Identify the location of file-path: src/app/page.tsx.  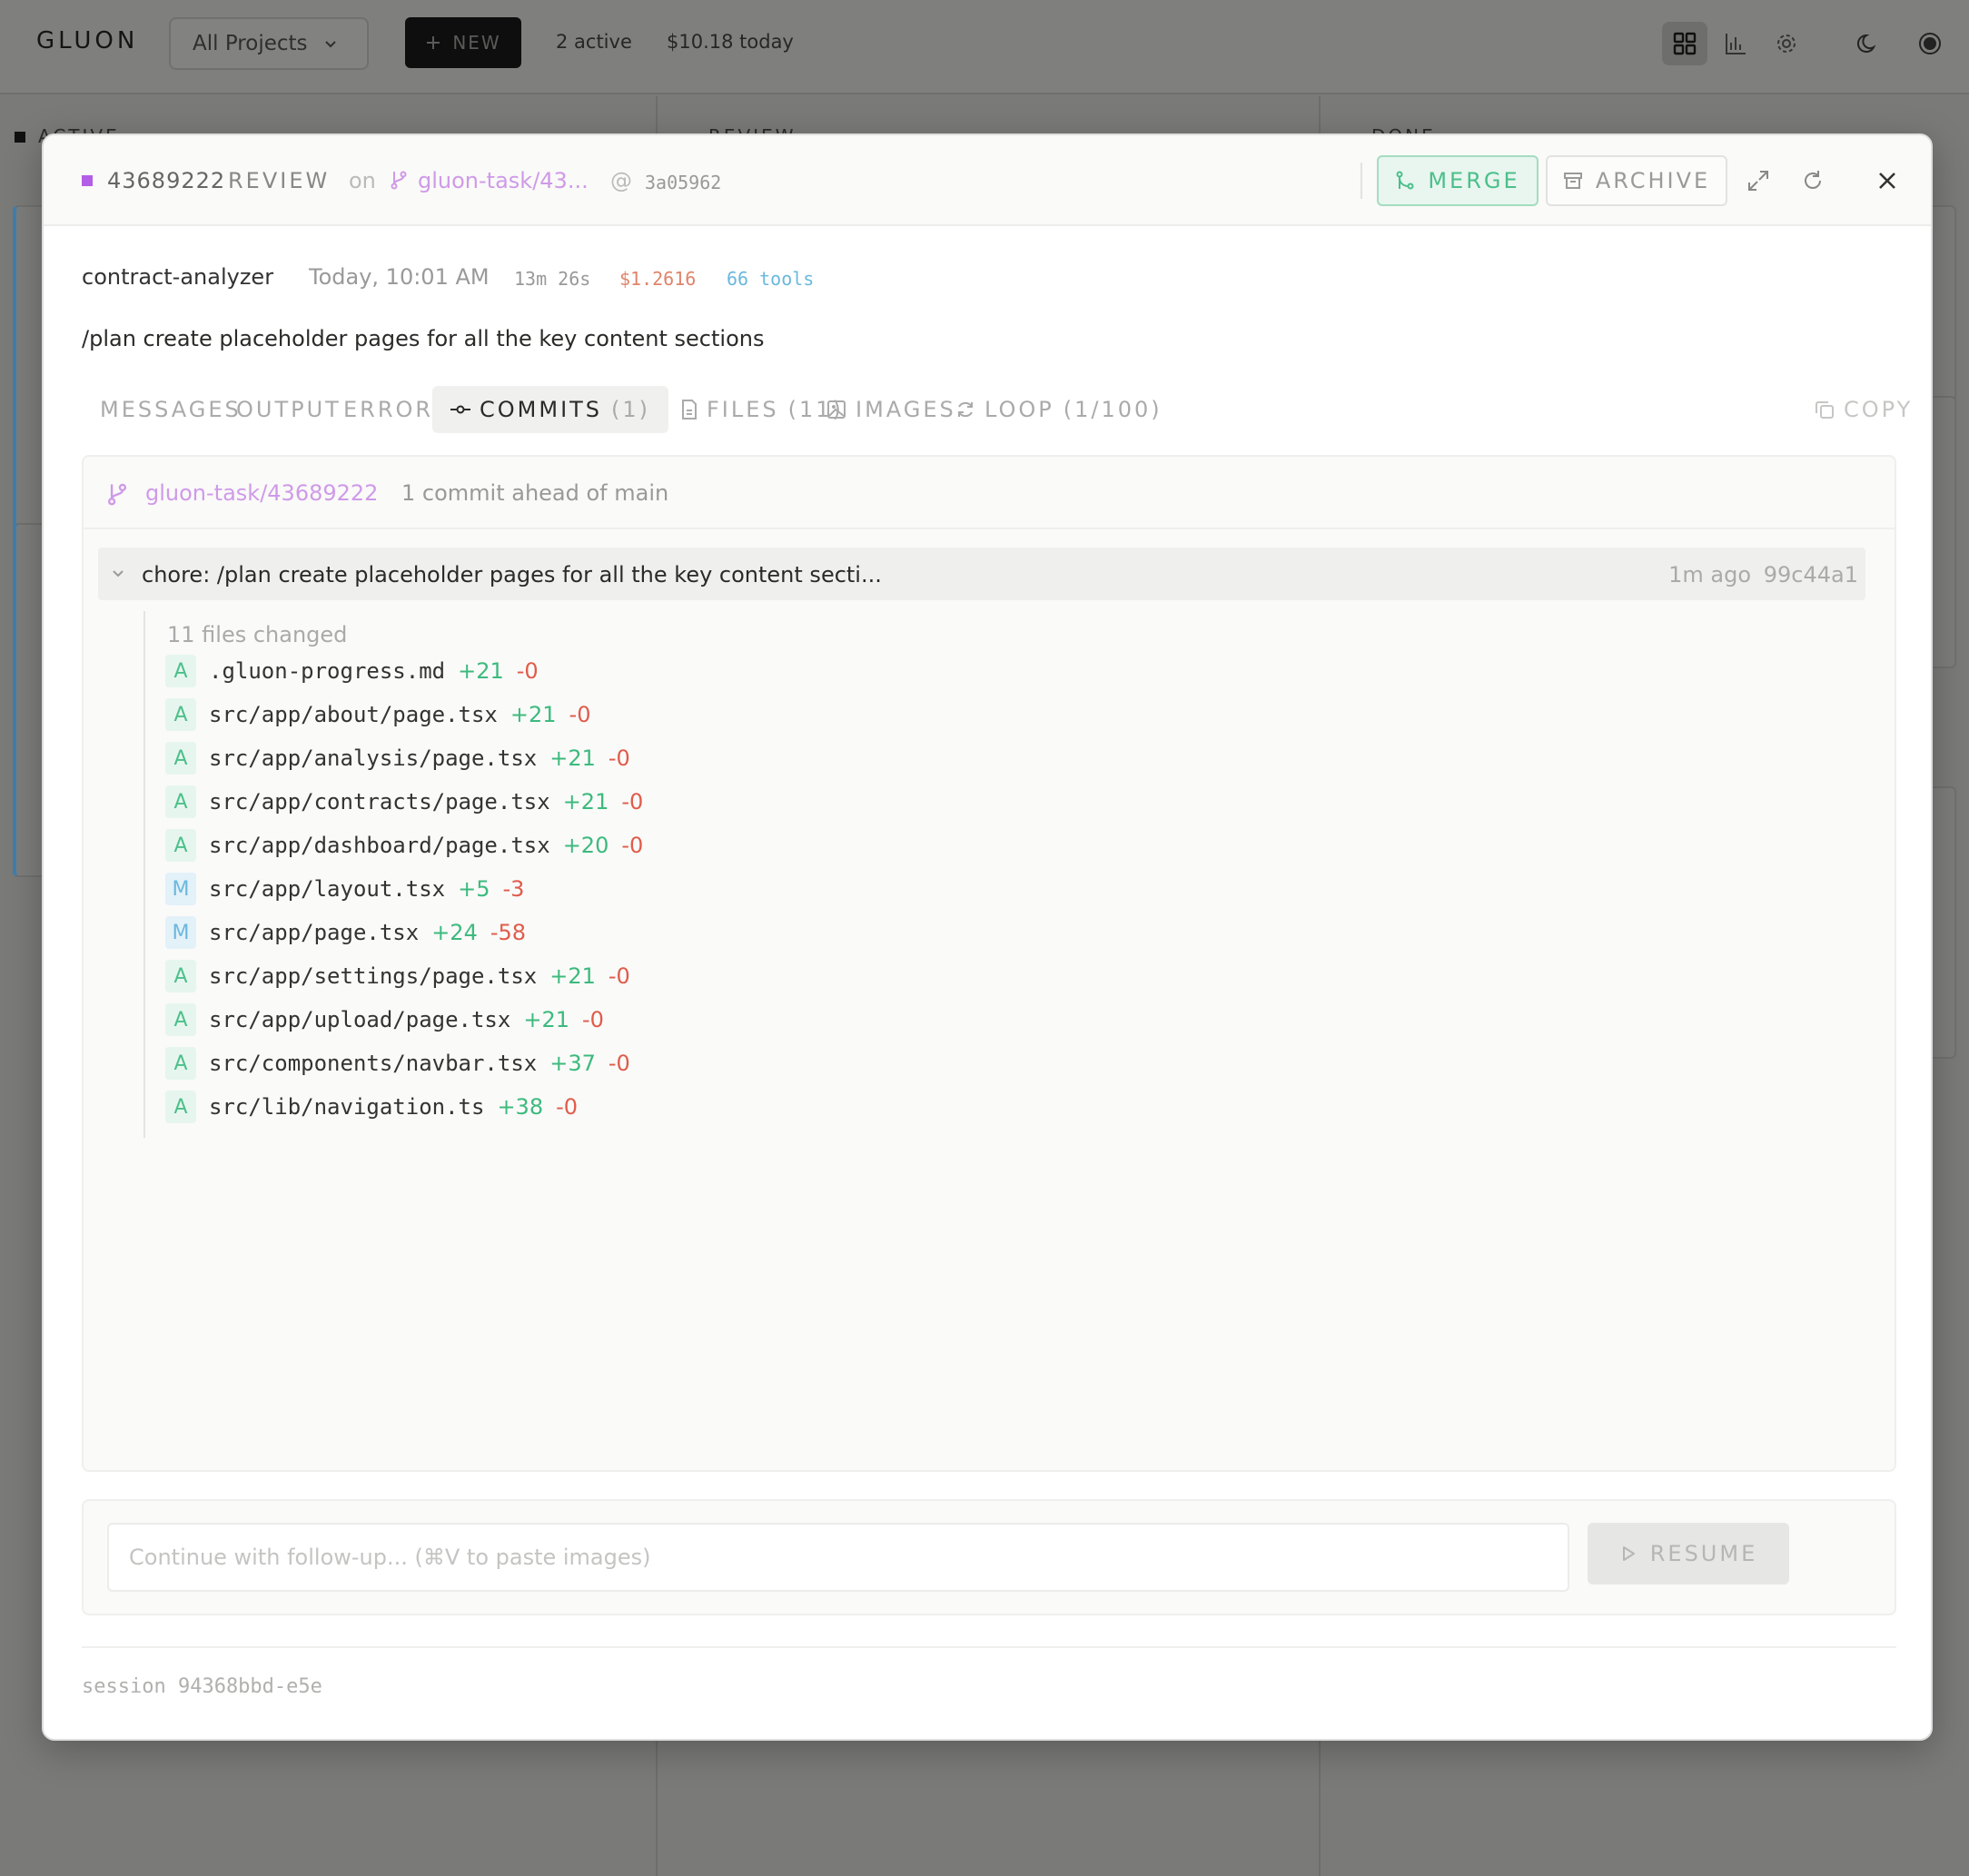
(314, 933).